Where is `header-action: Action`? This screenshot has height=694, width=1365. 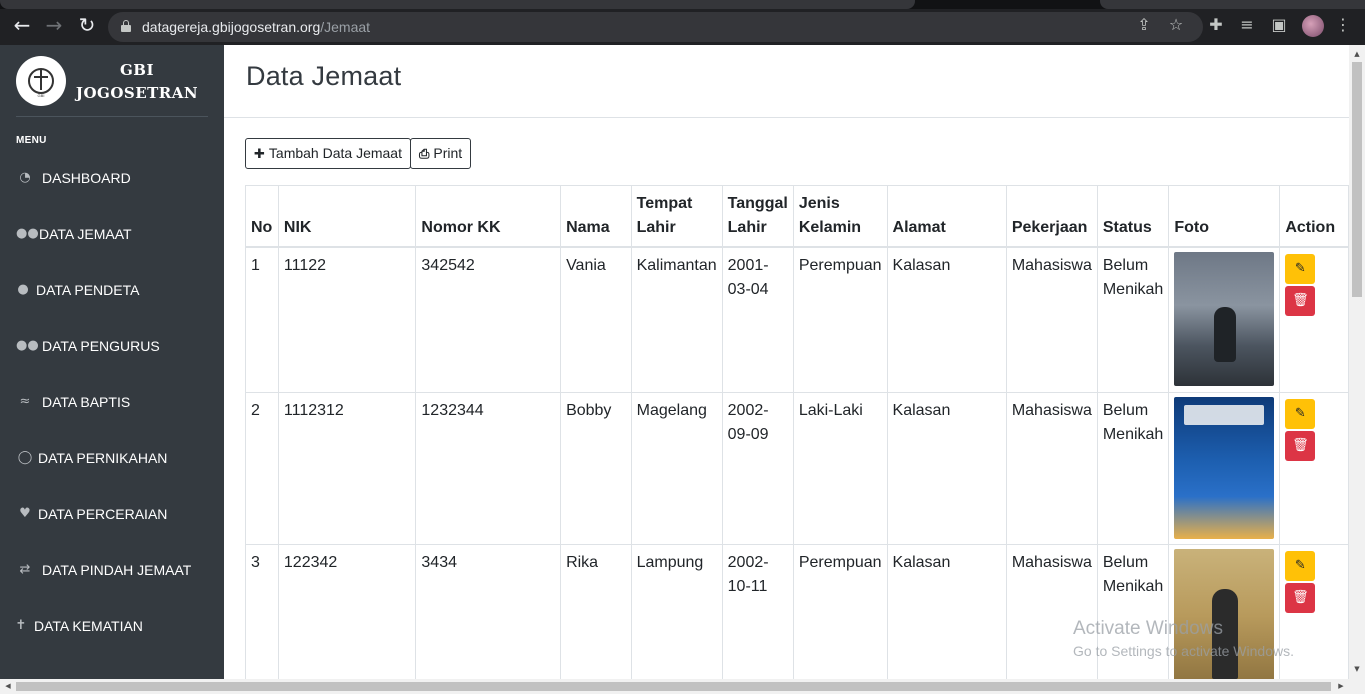 header-action: Action is located at coordinates (1314, 216).